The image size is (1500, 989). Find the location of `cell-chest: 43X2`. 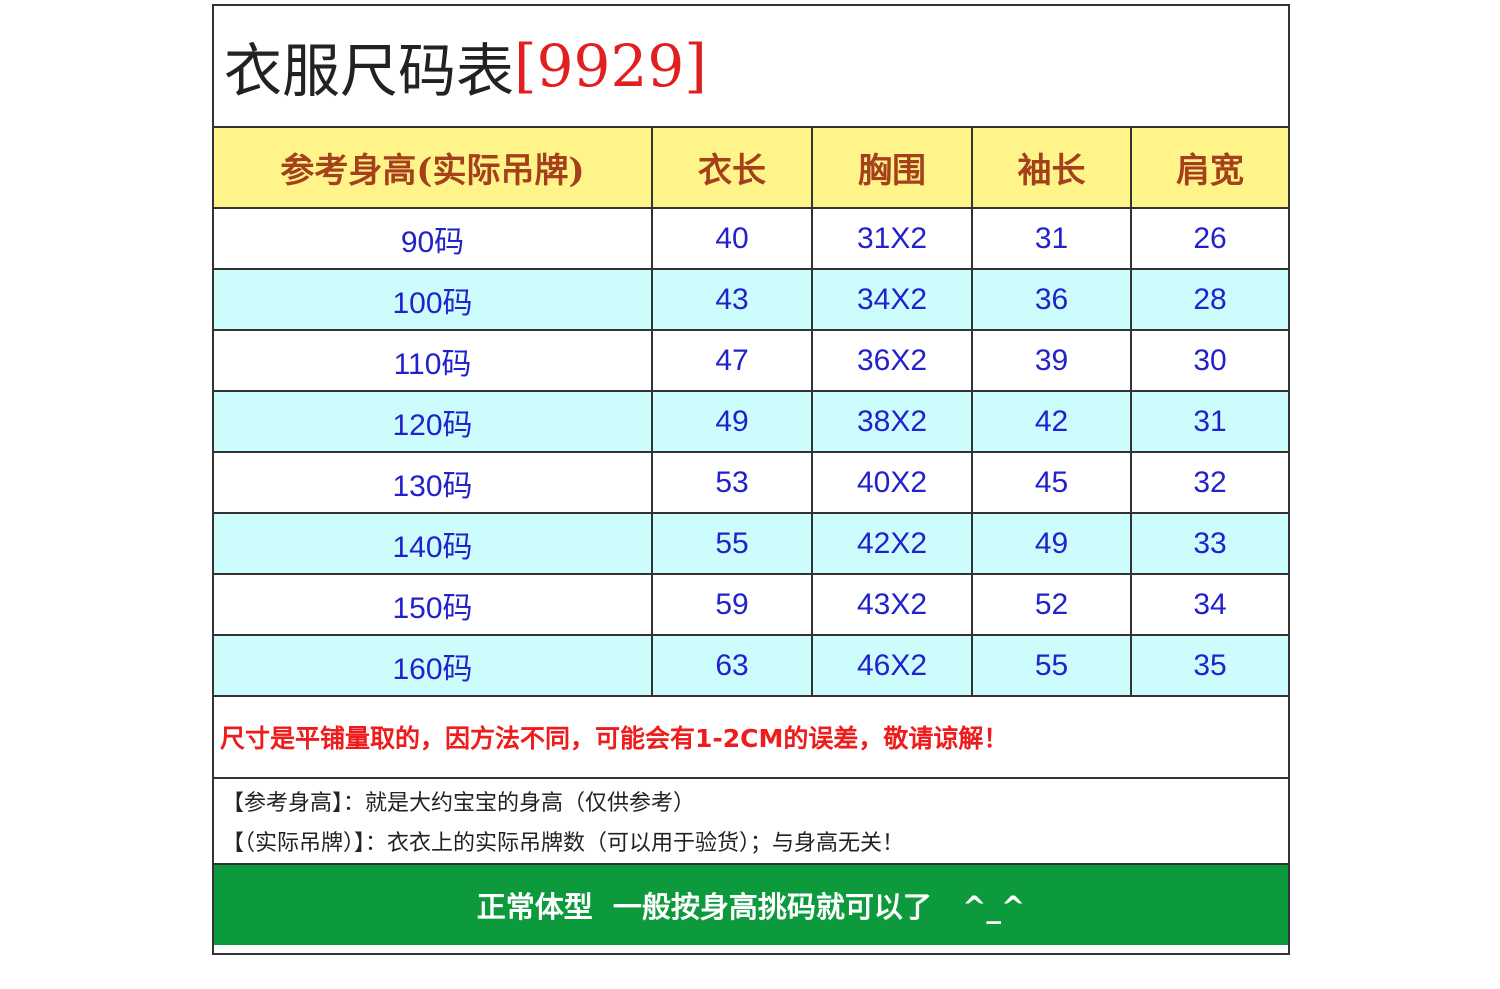

cell-chest: 43X2 is located at coordinates (892, 604).